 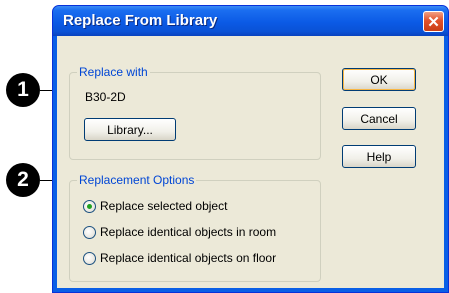 I want to click on callout-1-number: 1, so click(x=23, y=89).